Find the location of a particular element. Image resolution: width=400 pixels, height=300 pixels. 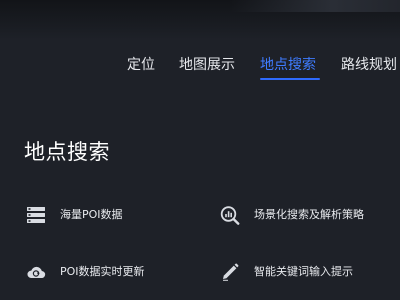

feature-keyword-suggest: 智能关键词输入提示 is located at coordinates (307, 272).